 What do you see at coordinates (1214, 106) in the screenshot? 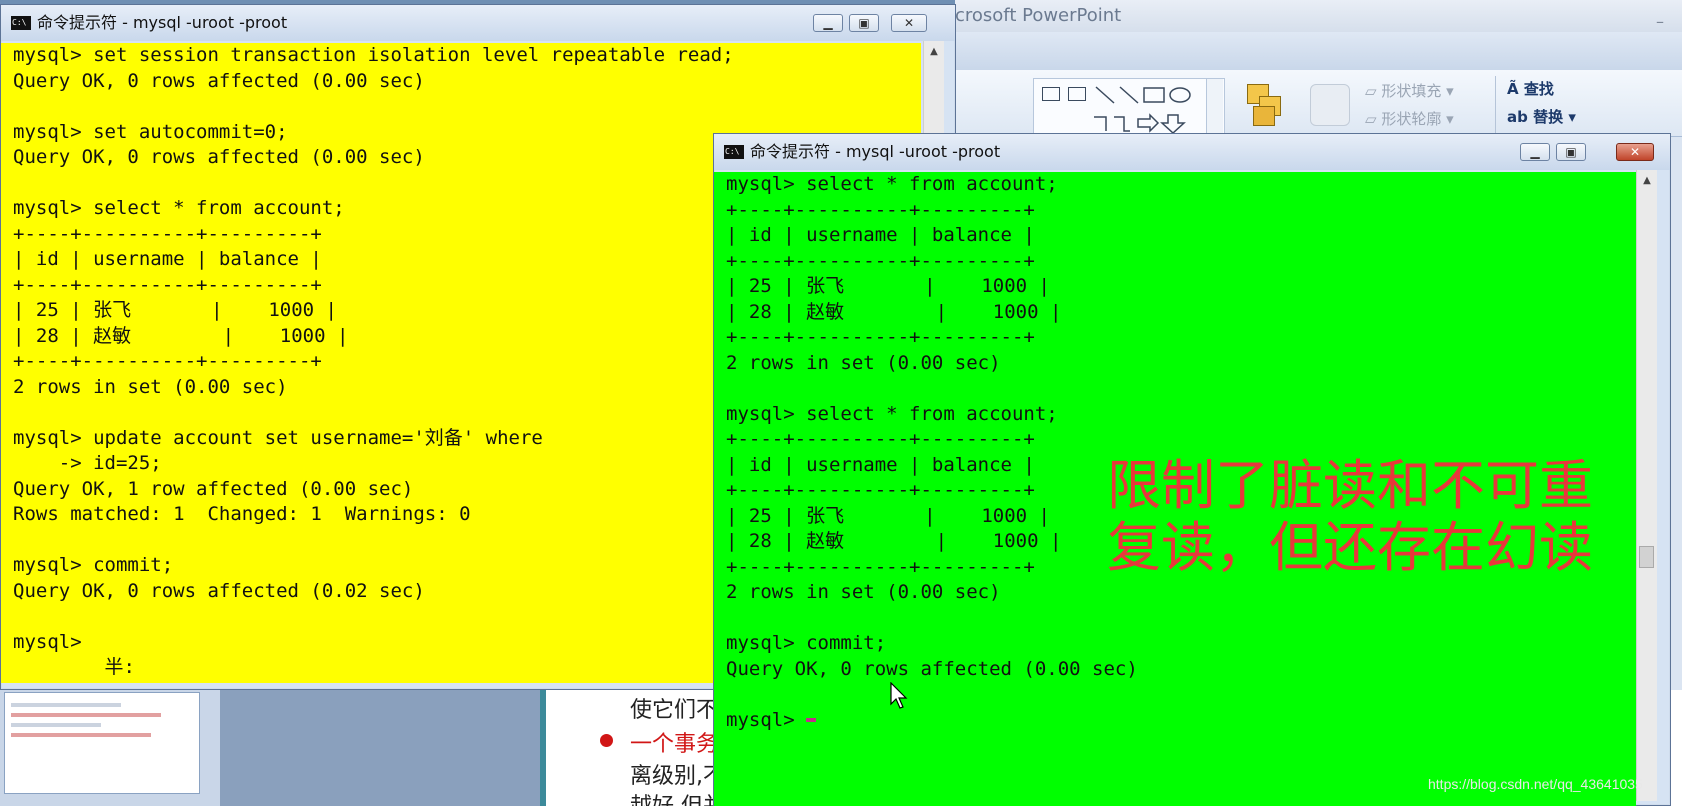
I see `gallery-scrollbar` at bounding box center [1214, 106].